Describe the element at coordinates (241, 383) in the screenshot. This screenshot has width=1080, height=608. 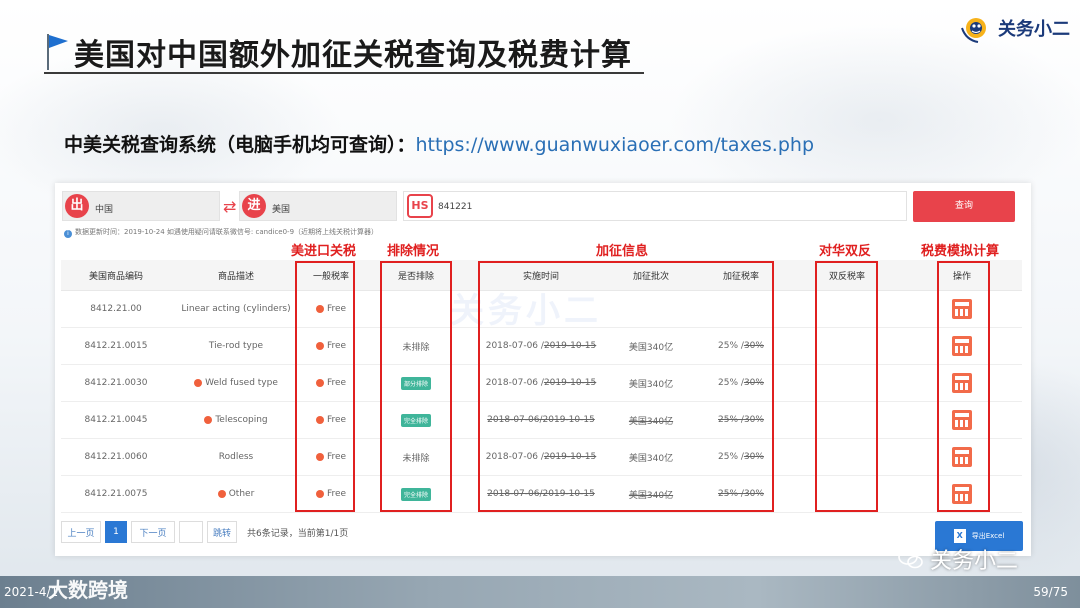
I see `desc-value: Weld fused type` at that location.